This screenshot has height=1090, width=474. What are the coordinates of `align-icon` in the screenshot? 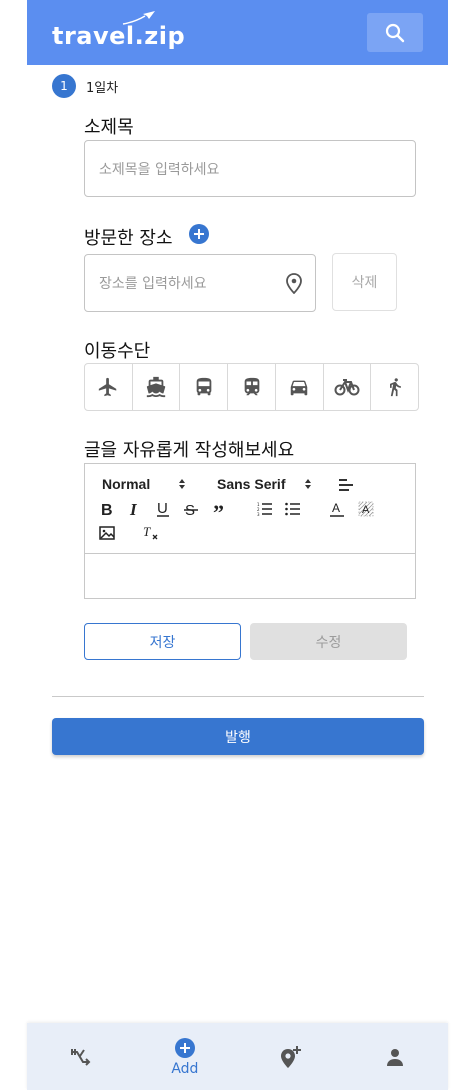 It's located at (346, 485).